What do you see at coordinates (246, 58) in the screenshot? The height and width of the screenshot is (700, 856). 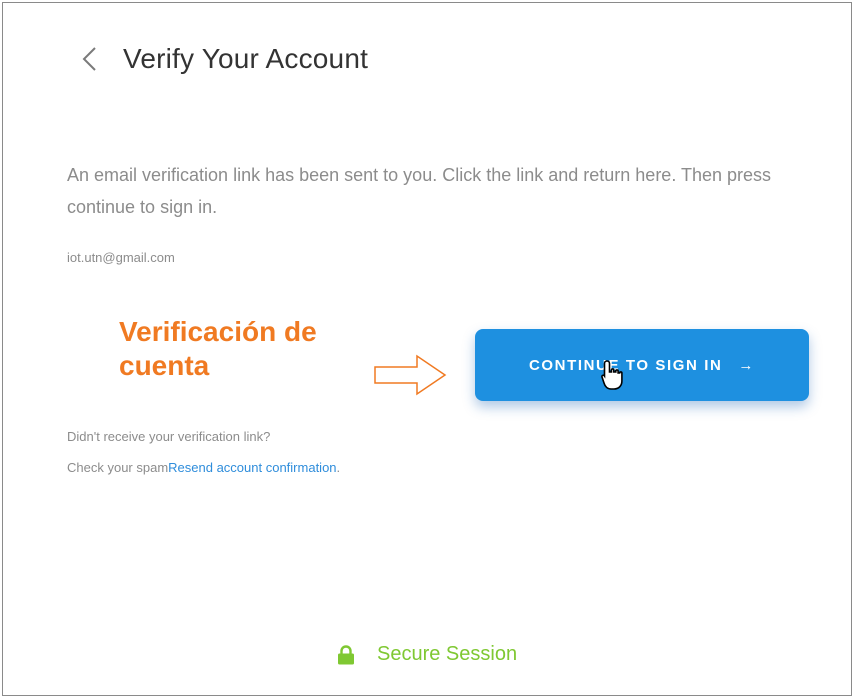 I see `page-title: Verify Your Account` at bounding box center [246, 58].